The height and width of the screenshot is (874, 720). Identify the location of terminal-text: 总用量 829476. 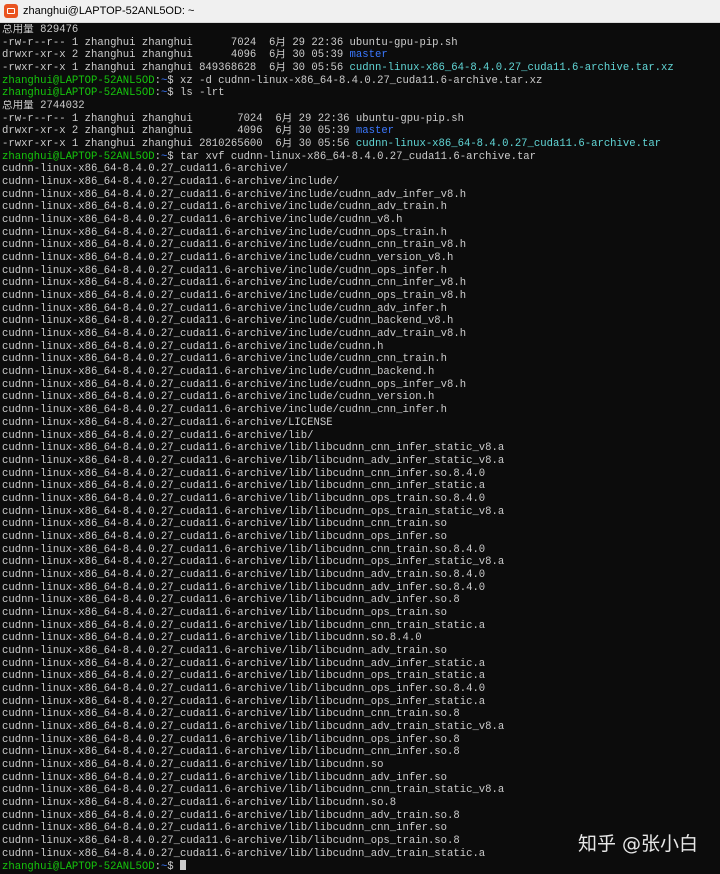
(40, 30).